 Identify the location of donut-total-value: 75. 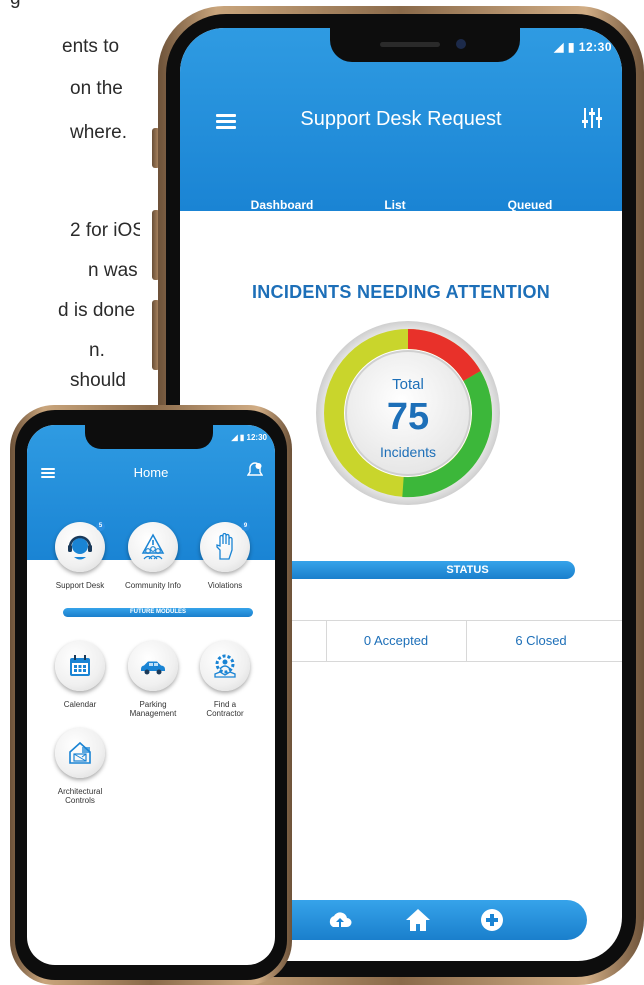
(408, 417).